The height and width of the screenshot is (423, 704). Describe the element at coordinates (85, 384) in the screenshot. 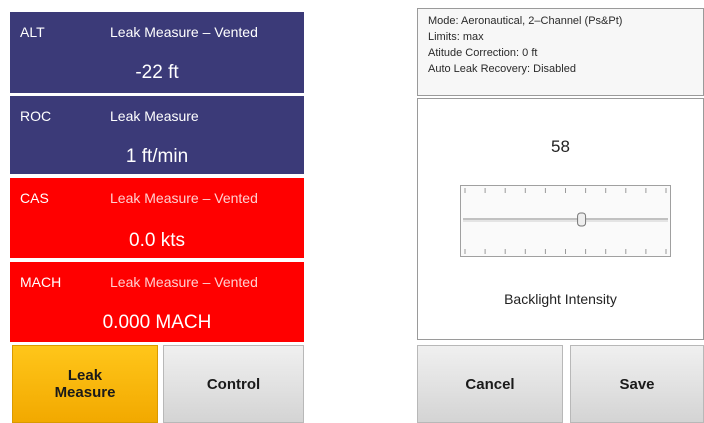

I see `leak-measure-button: Leak Measure` at that location.